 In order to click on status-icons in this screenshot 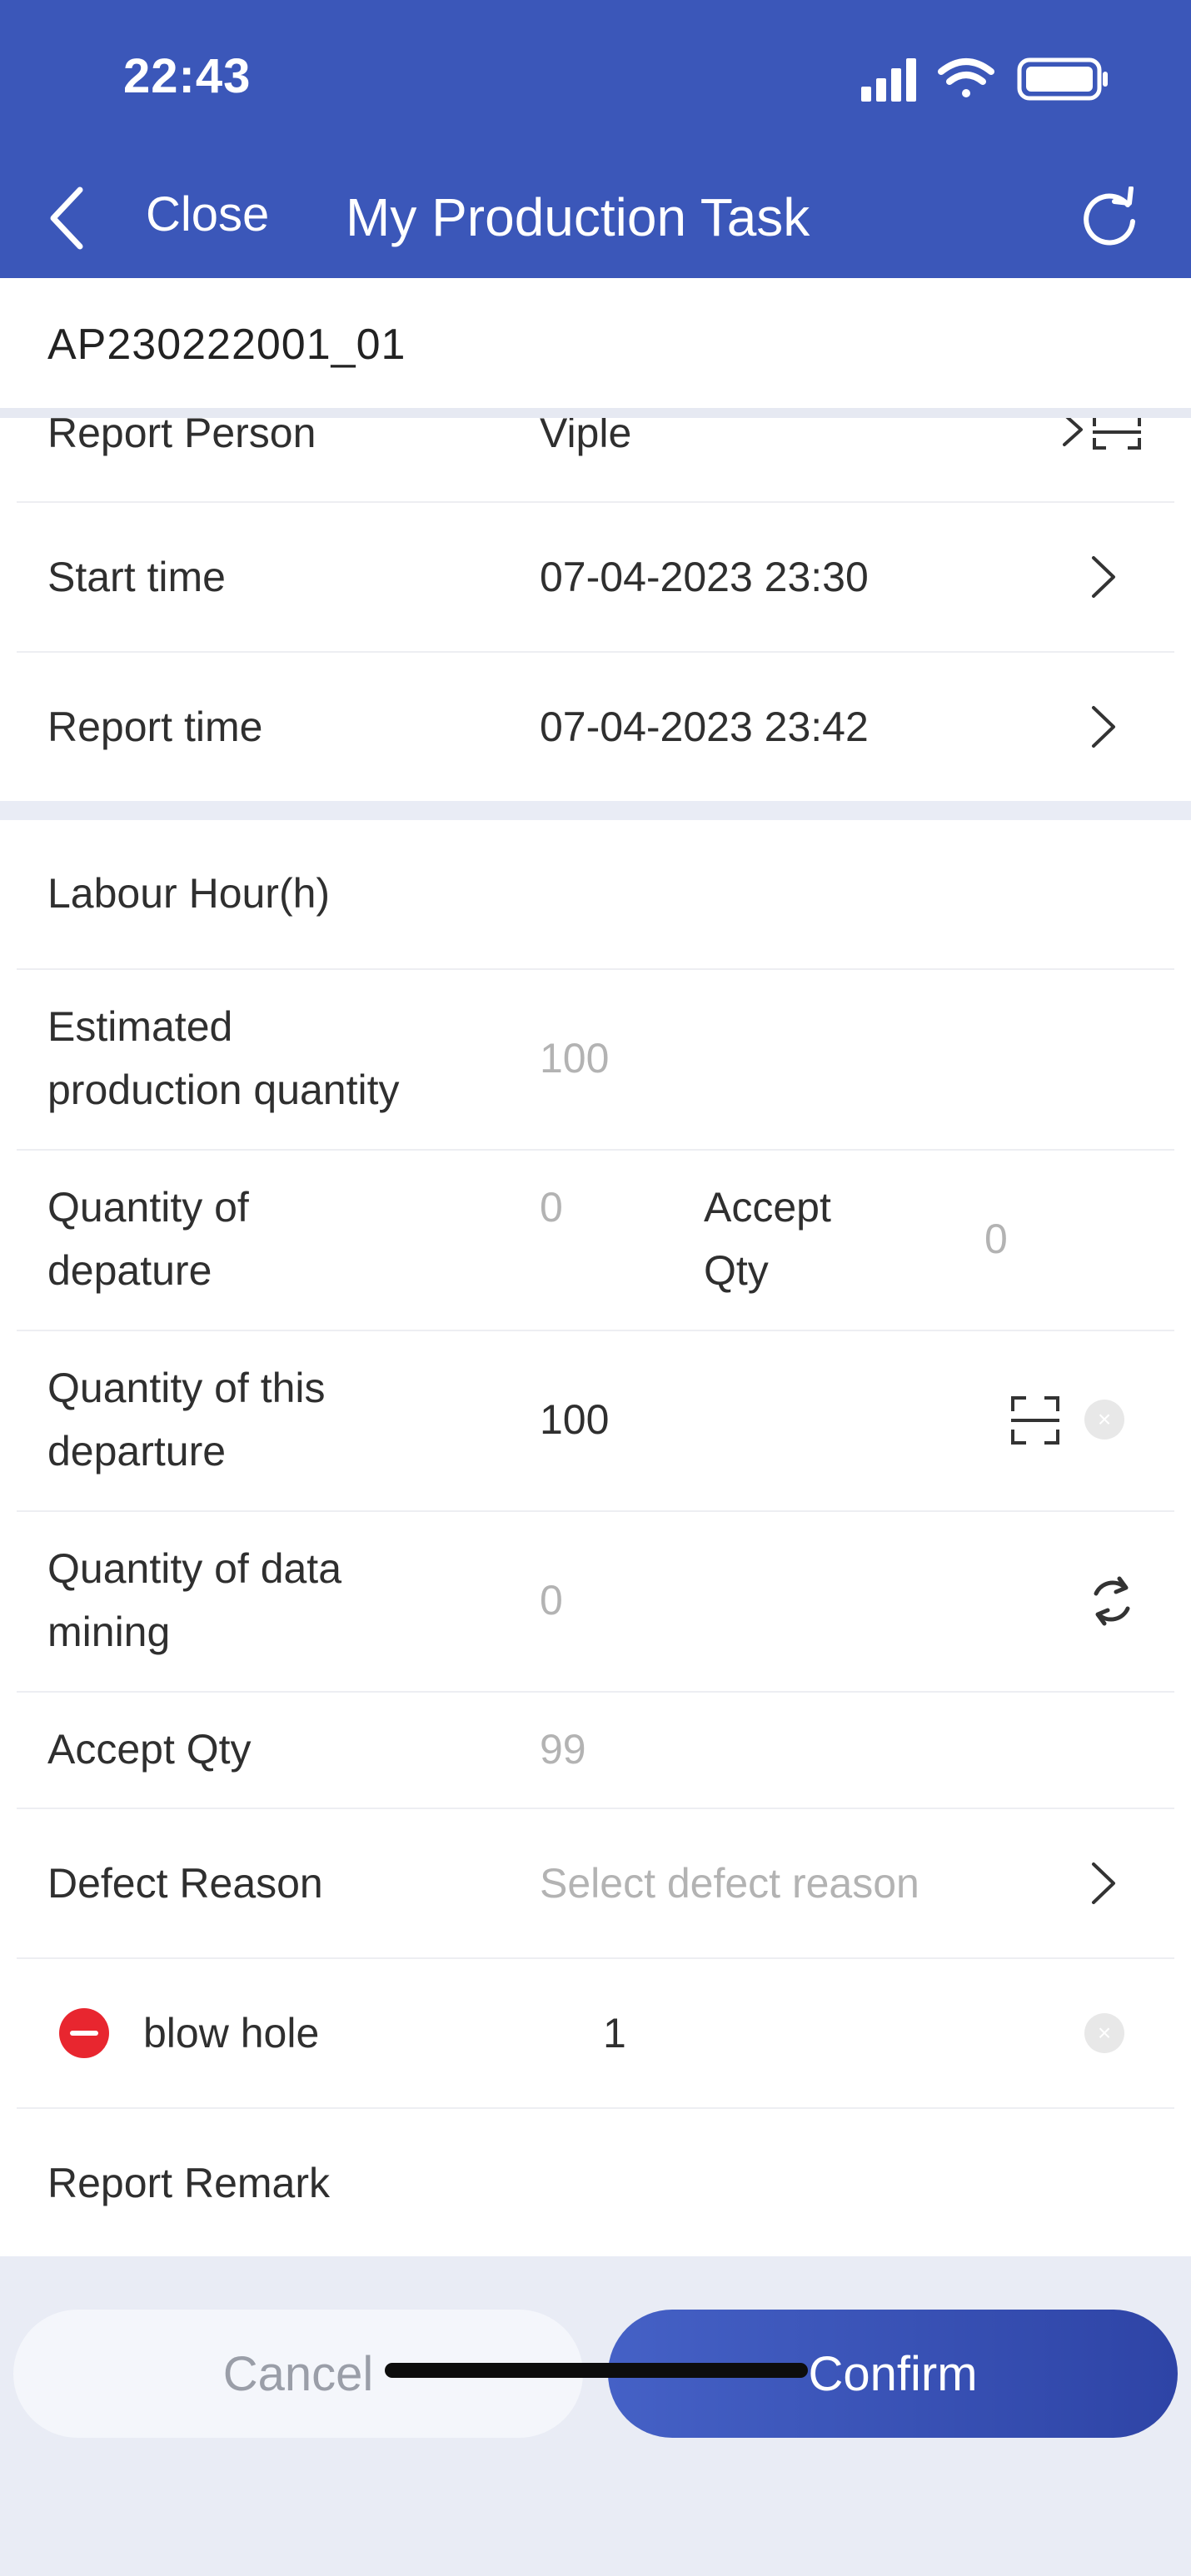, I will do `click(984, 79)`.